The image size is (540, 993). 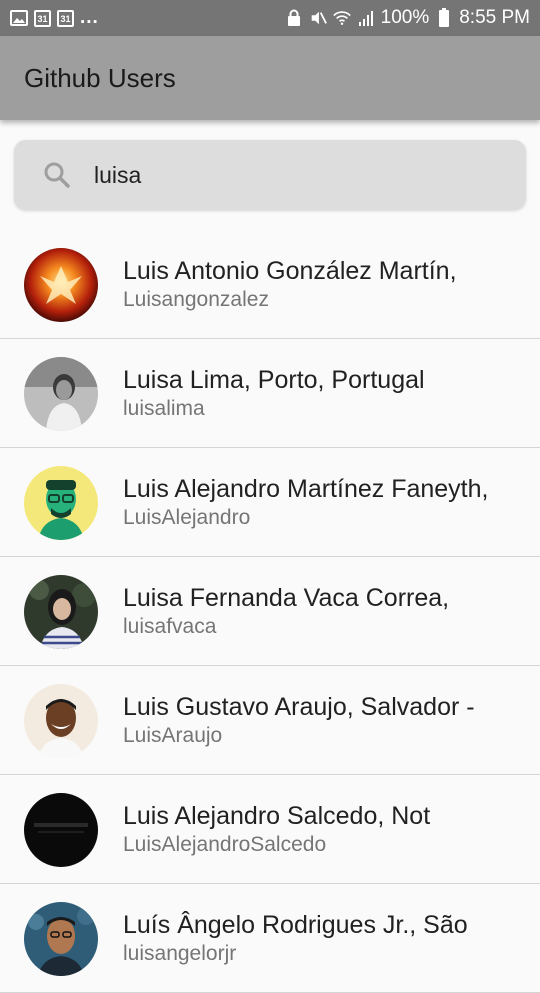 I want to click on user-login: luisalima, so click(x=164, y=408).